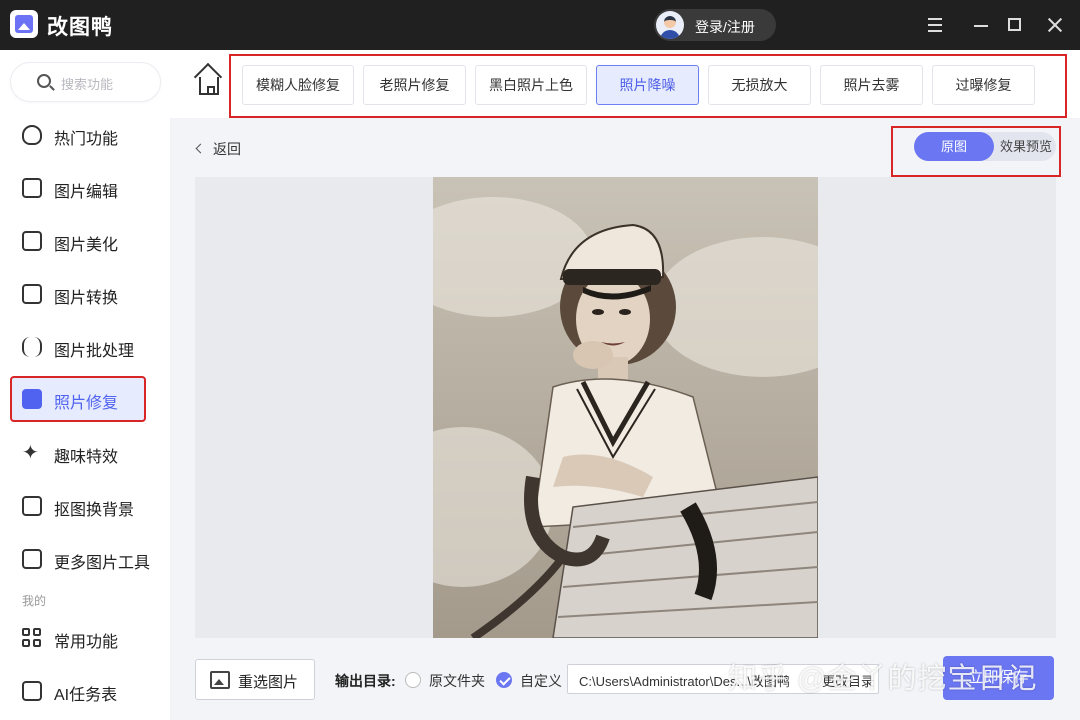 This screenshot has width=1080, height=720. I want to click on sidebar-item-label: 图片转换, so click(86, 298).